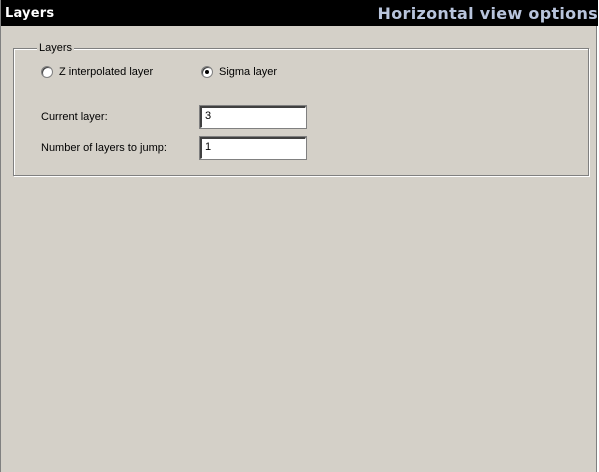  Describe the element at coordinates (106, 72) in the screenshot. I see `radio-label: Z interpolated layer` at that location.